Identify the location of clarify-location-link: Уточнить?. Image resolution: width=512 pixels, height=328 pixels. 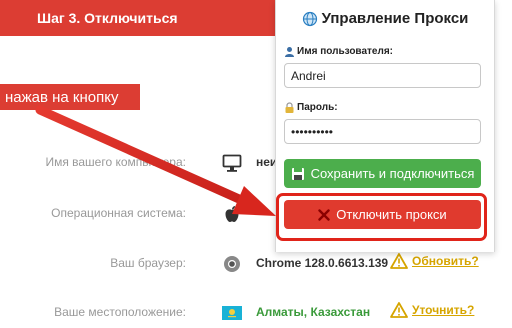
(432, 310).